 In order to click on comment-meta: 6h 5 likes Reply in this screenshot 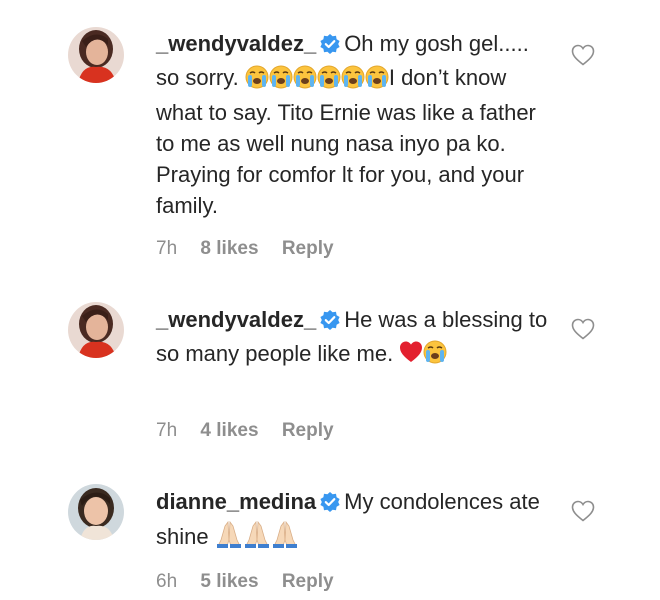, I will do `click(254, 582)`.